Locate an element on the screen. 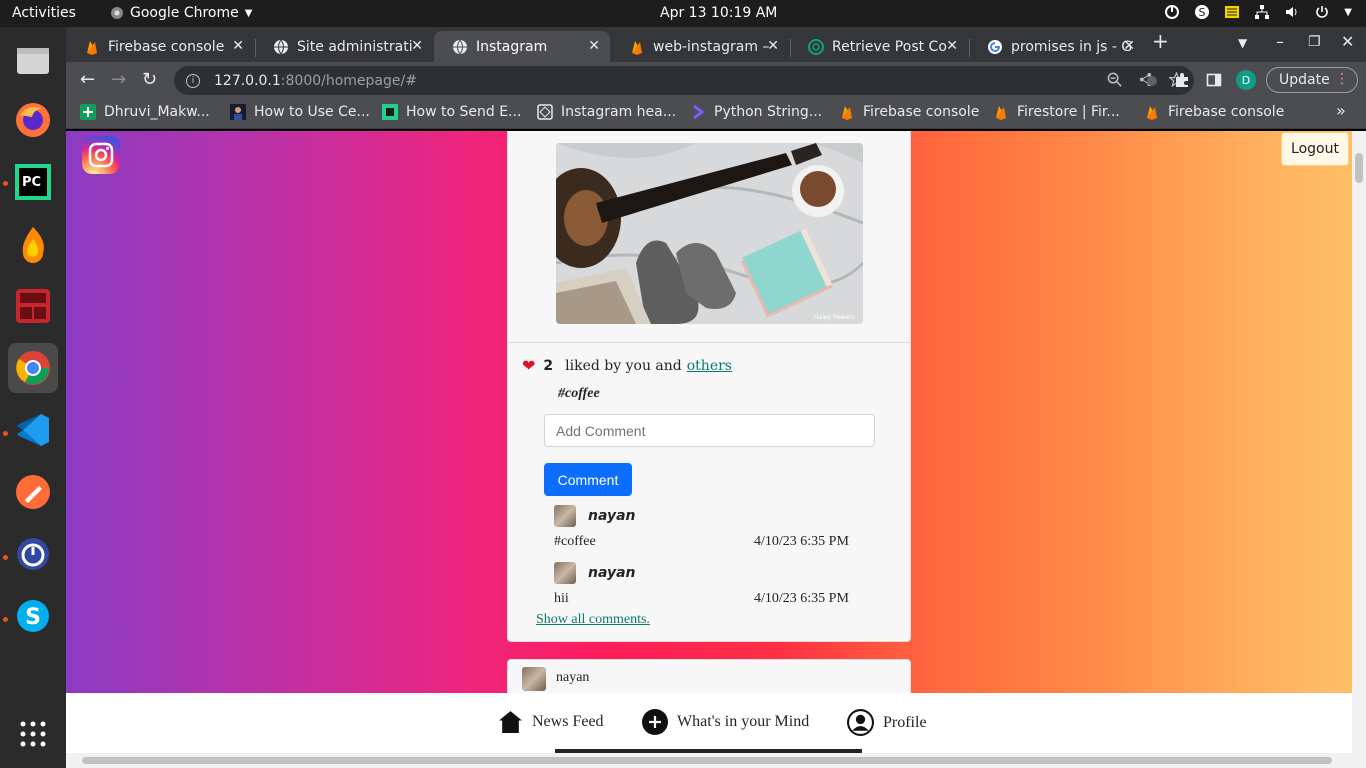  tab-site-administration: Site administrati ✕ is located at coordinates (344, 46).